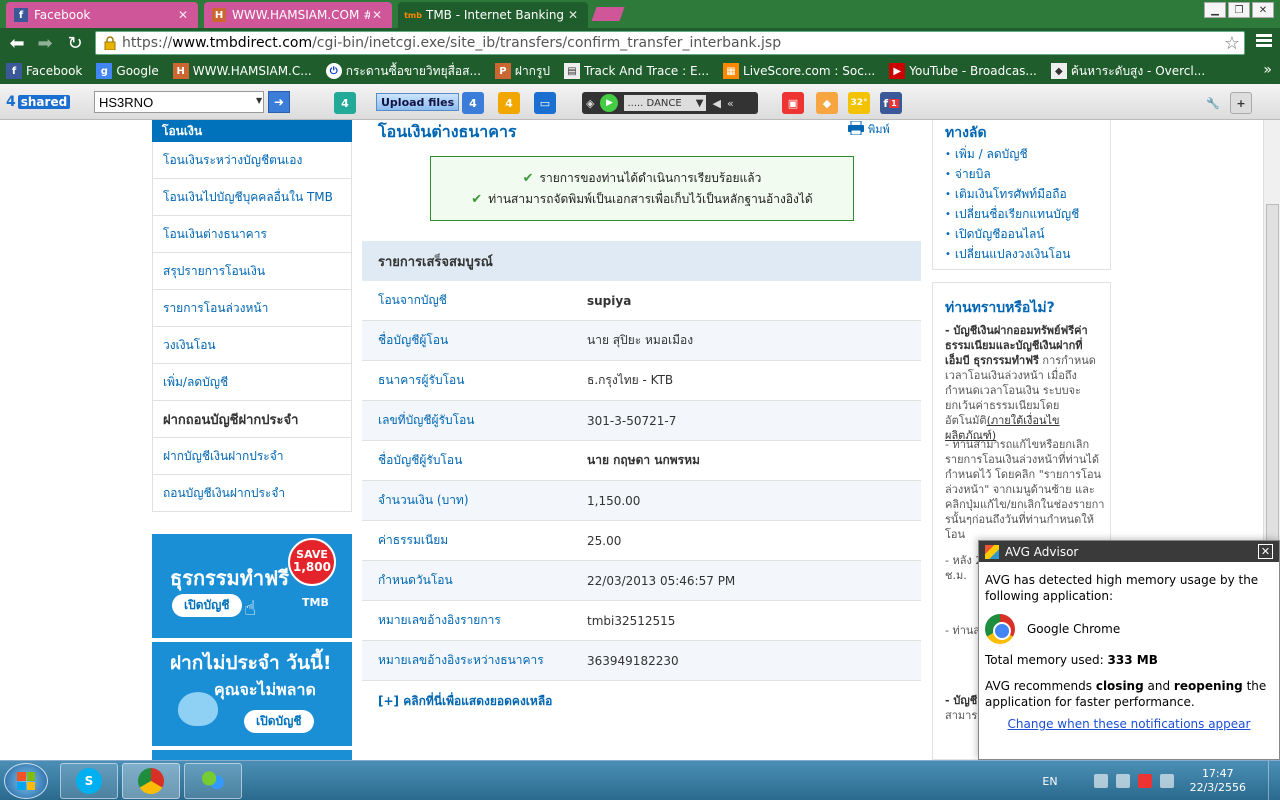 Image resolution: width=1280 pixels, height=800 pixels. I want to click on shortcut-topup-mobile: เติมเงินโทรศัพท์มือถือ, so click(1012, 194).